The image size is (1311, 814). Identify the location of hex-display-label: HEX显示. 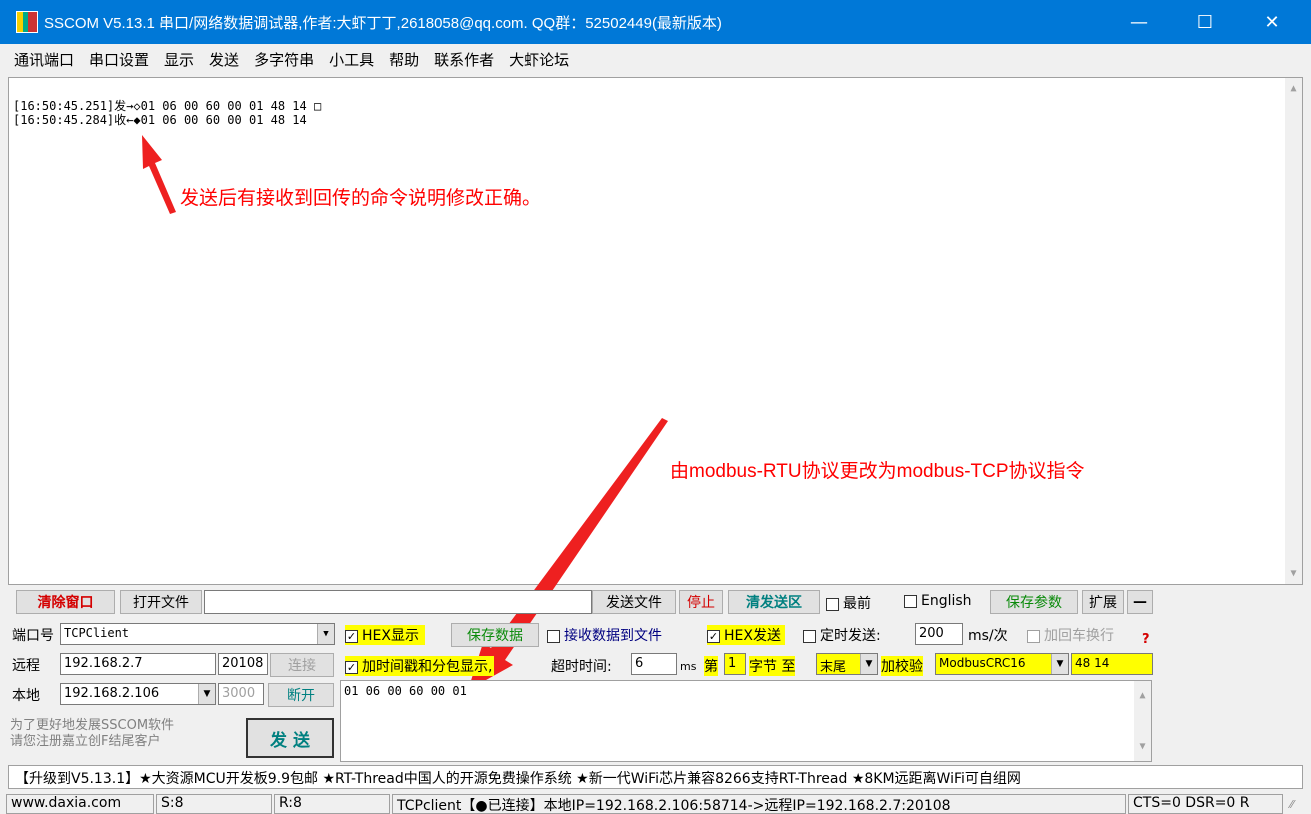
(390, 636).